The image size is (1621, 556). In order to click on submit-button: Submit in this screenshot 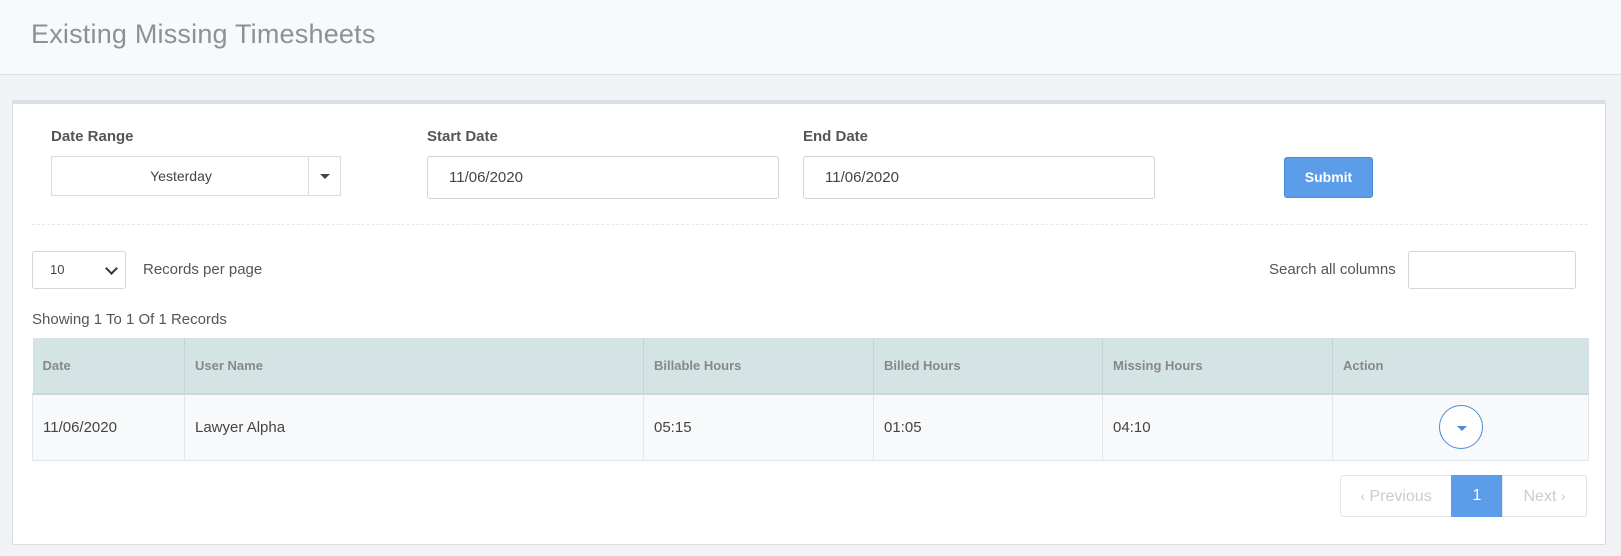, I will do `click(1328, 177)`.